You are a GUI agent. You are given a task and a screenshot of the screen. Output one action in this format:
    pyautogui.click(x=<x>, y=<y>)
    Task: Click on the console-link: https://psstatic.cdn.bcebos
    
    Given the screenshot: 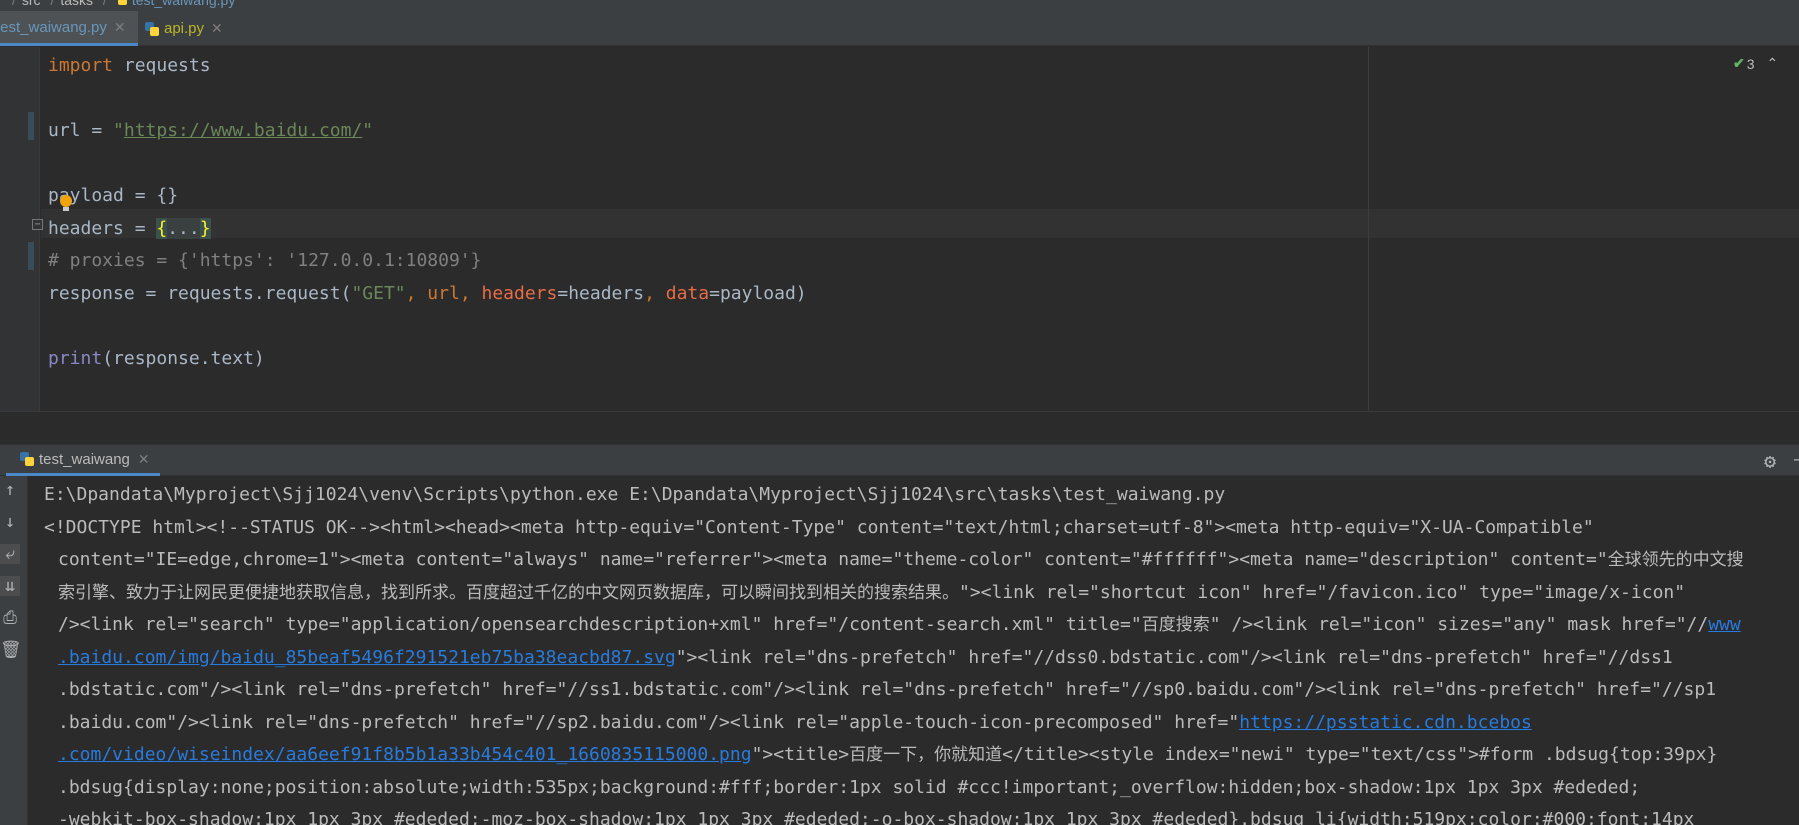 What is the action you would take?
    pyautogui.click(x=1385, y=722)
    